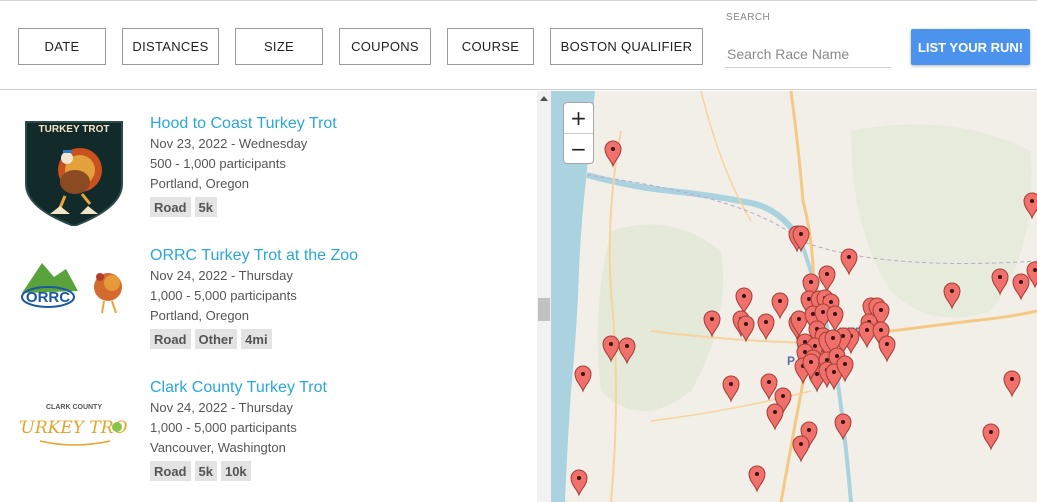 The image size is (1037, 502). I want to click on turkey-trot-logo: TURKEY TROT, so click(74, 172).